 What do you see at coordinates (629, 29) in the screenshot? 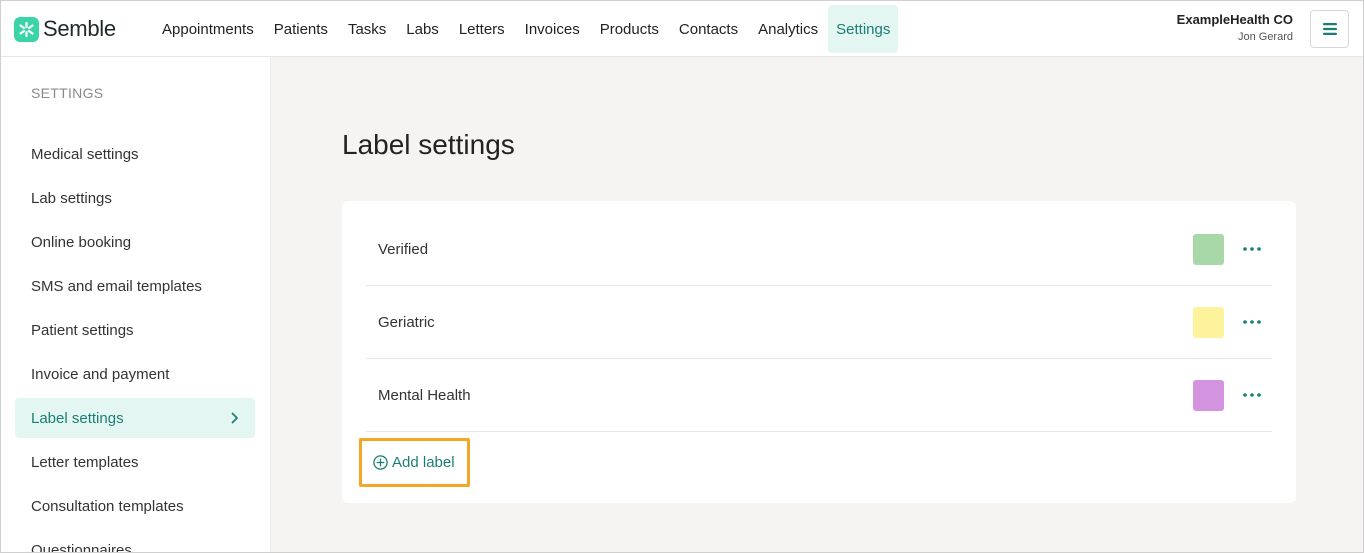
I see `nav-products: Products` at bounding box center [629, 29].